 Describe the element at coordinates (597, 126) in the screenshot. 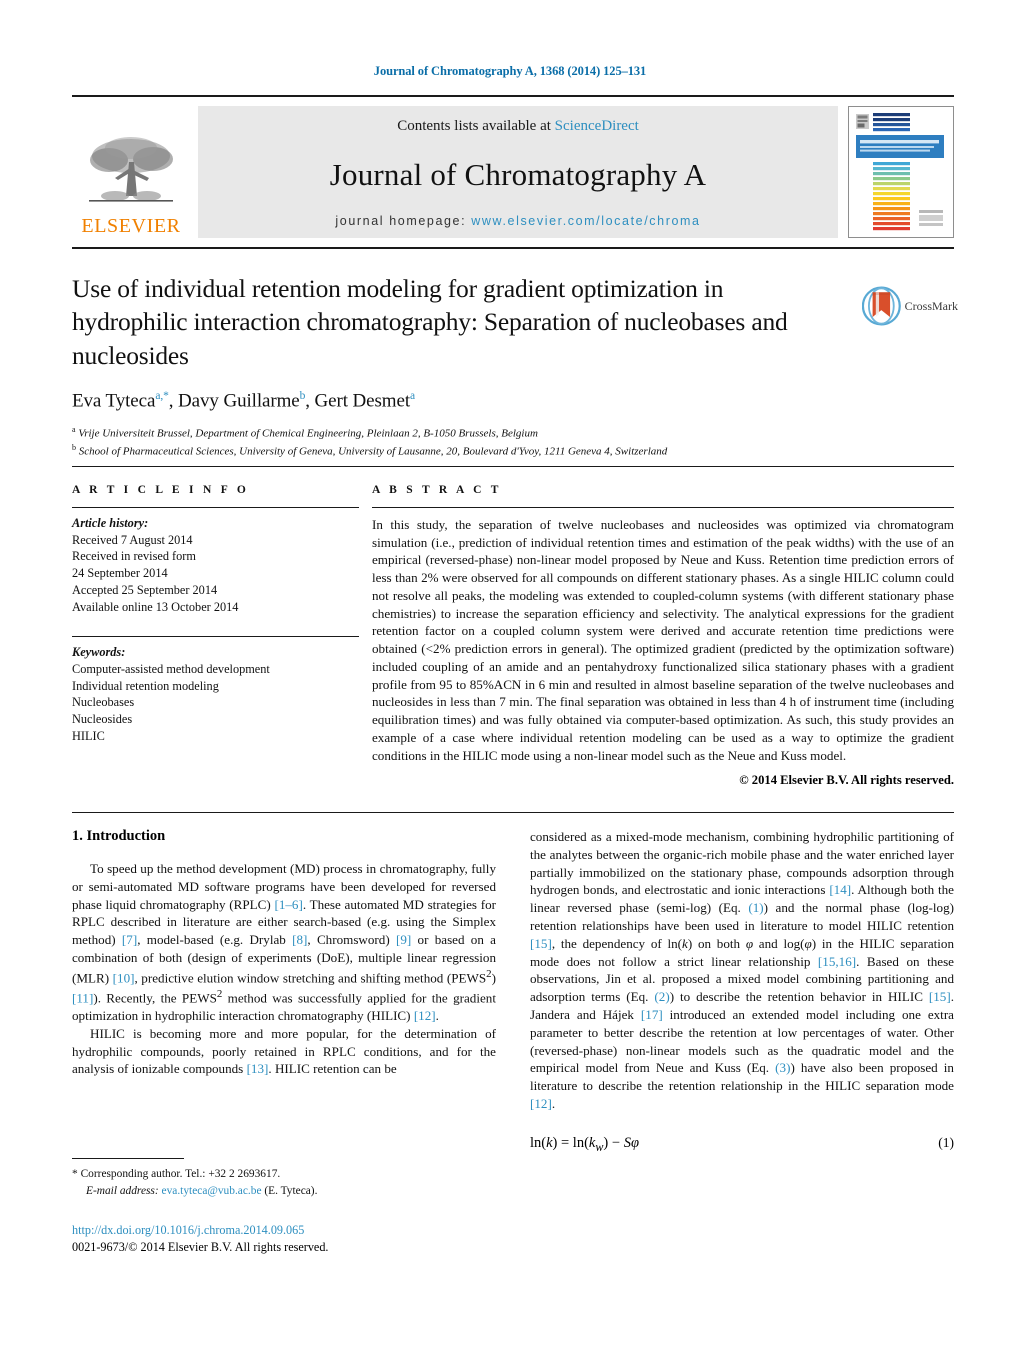

I see `sciencedirect-link: ScienceDirect` at that location.